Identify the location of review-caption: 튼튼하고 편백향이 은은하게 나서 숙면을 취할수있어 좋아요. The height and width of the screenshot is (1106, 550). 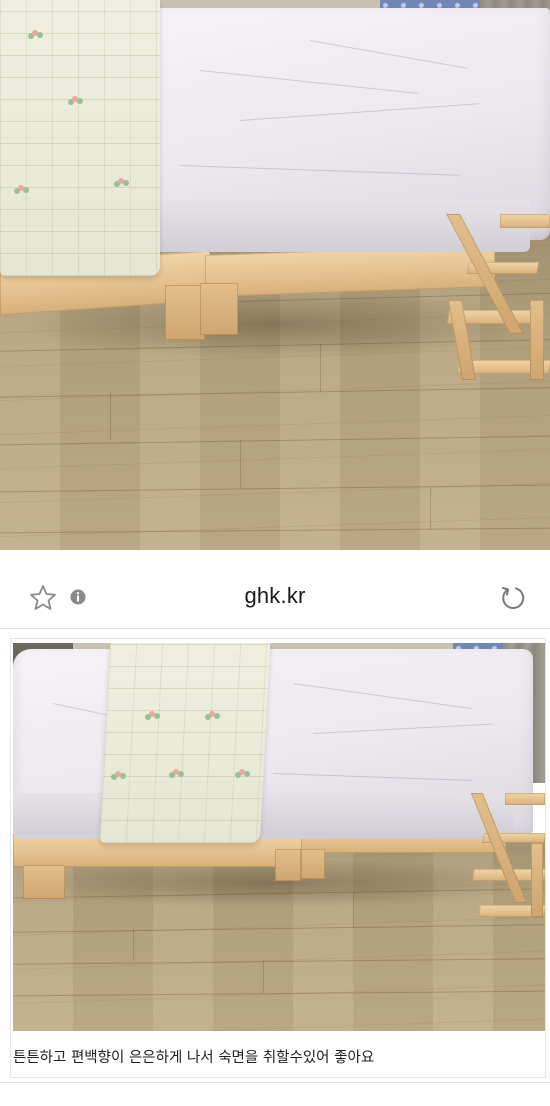
(194, 1058).